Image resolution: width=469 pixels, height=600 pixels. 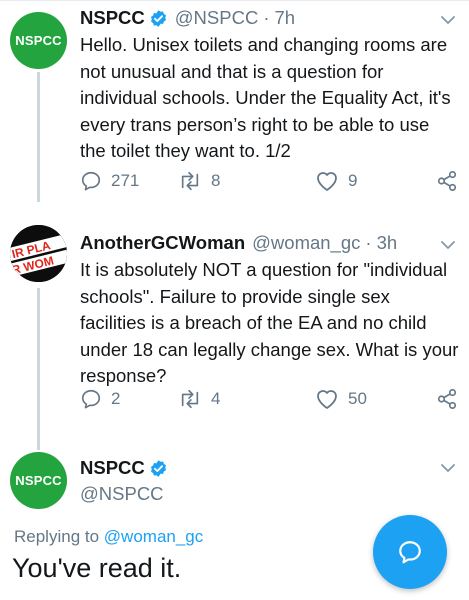 What do you see at coordinates (270, 401) in the screenshot?
I see `tweet-actions: 2 4 50` at bounding box center [270, 401].